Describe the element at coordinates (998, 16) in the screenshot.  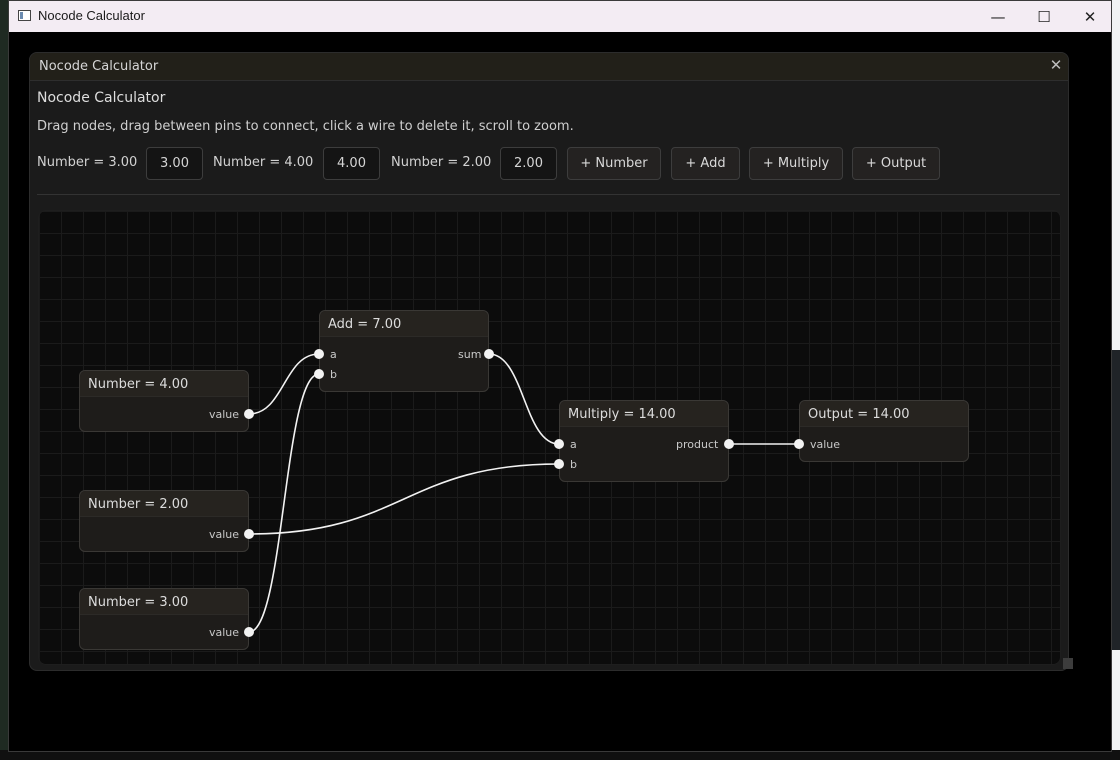
I see `minimize-button: —` at that location.